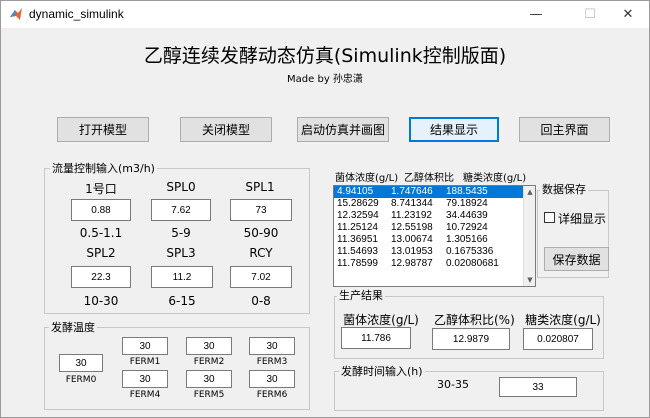 This screenshot has height=418, width=650. Describe the element at coordinates (81, 380) in the screenshot. I see `ferm0-label: FERM0` at that location.